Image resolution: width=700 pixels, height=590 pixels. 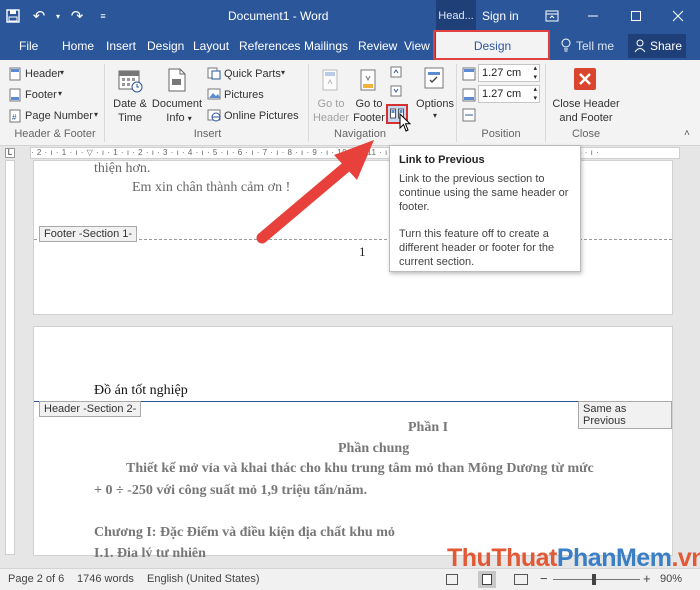 What do you see at coordinates (36, 579) in the screenshot?
I see `page-count: Page 2 of 6` at bounding box center [36, 579].